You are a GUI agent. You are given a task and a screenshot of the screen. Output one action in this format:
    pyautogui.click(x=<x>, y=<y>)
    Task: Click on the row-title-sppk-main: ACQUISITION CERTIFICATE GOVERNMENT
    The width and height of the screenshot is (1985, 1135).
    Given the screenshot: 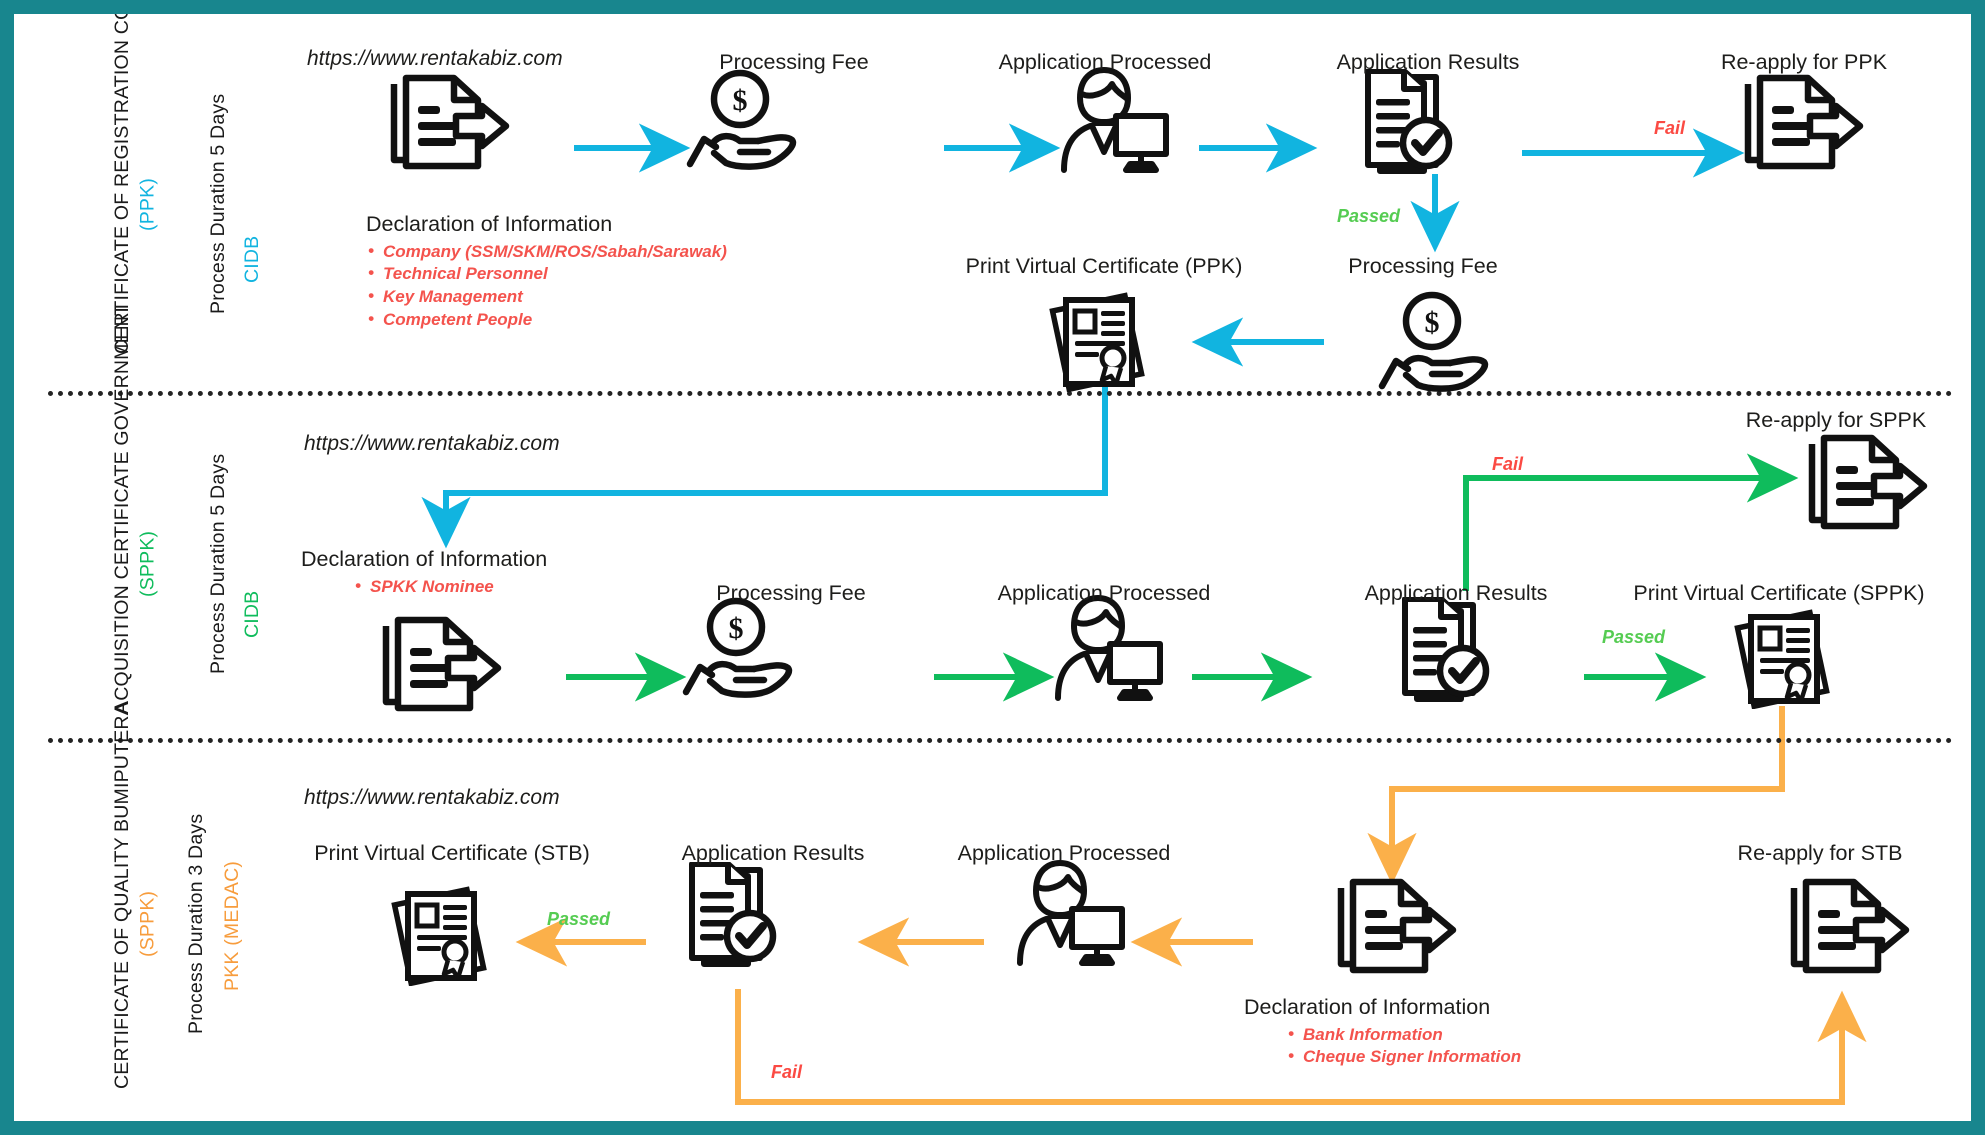 What is the action you would take?
    pyautogui.click(x=122, y=508)
    